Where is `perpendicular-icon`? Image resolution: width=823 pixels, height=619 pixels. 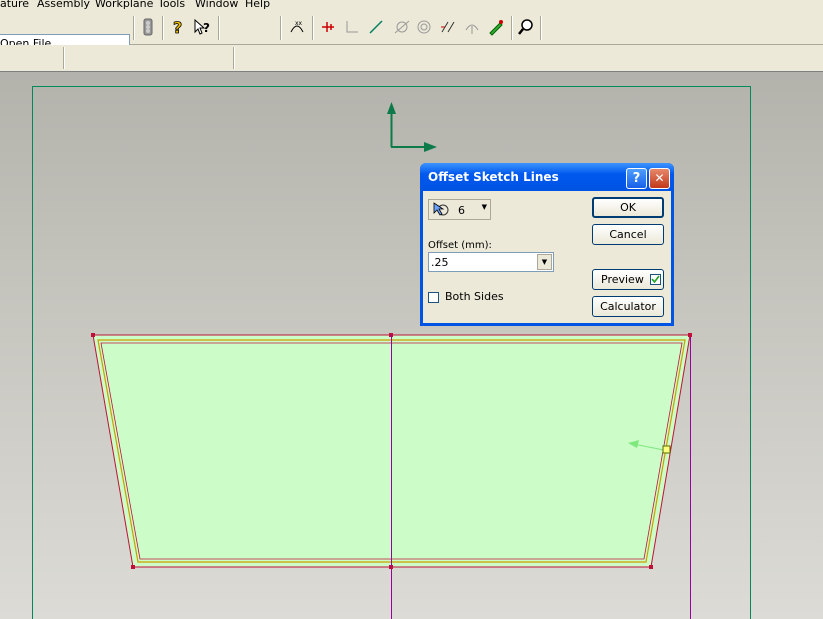
perpendicular-icon is located at coordinates (352, 29).